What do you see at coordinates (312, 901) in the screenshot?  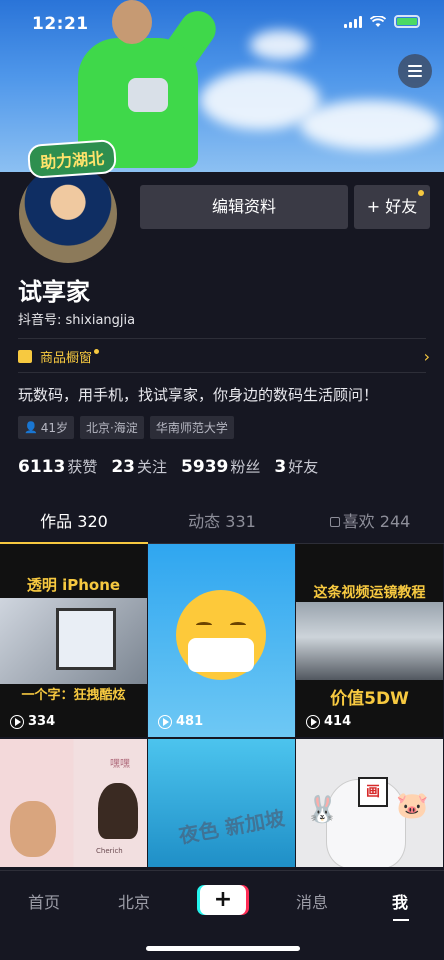 I see `nav-messages: 消息` at bounding box center [312, 901].